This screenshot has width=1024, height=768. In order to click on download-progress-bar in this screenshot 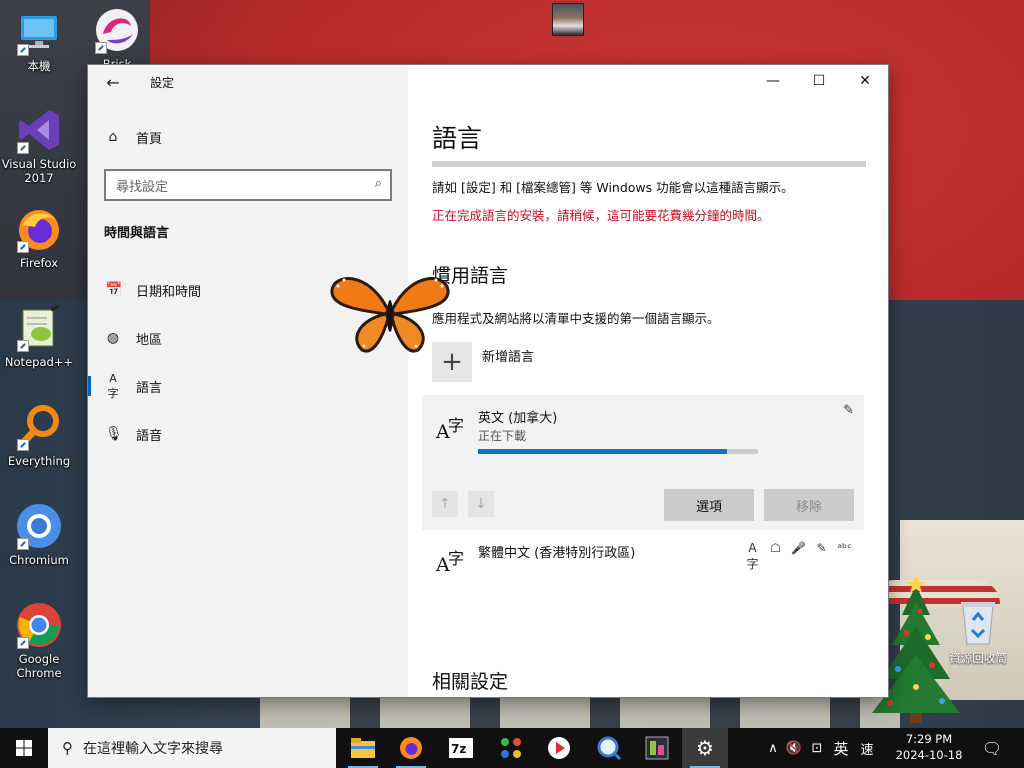, I will do `click(618, 451)`.